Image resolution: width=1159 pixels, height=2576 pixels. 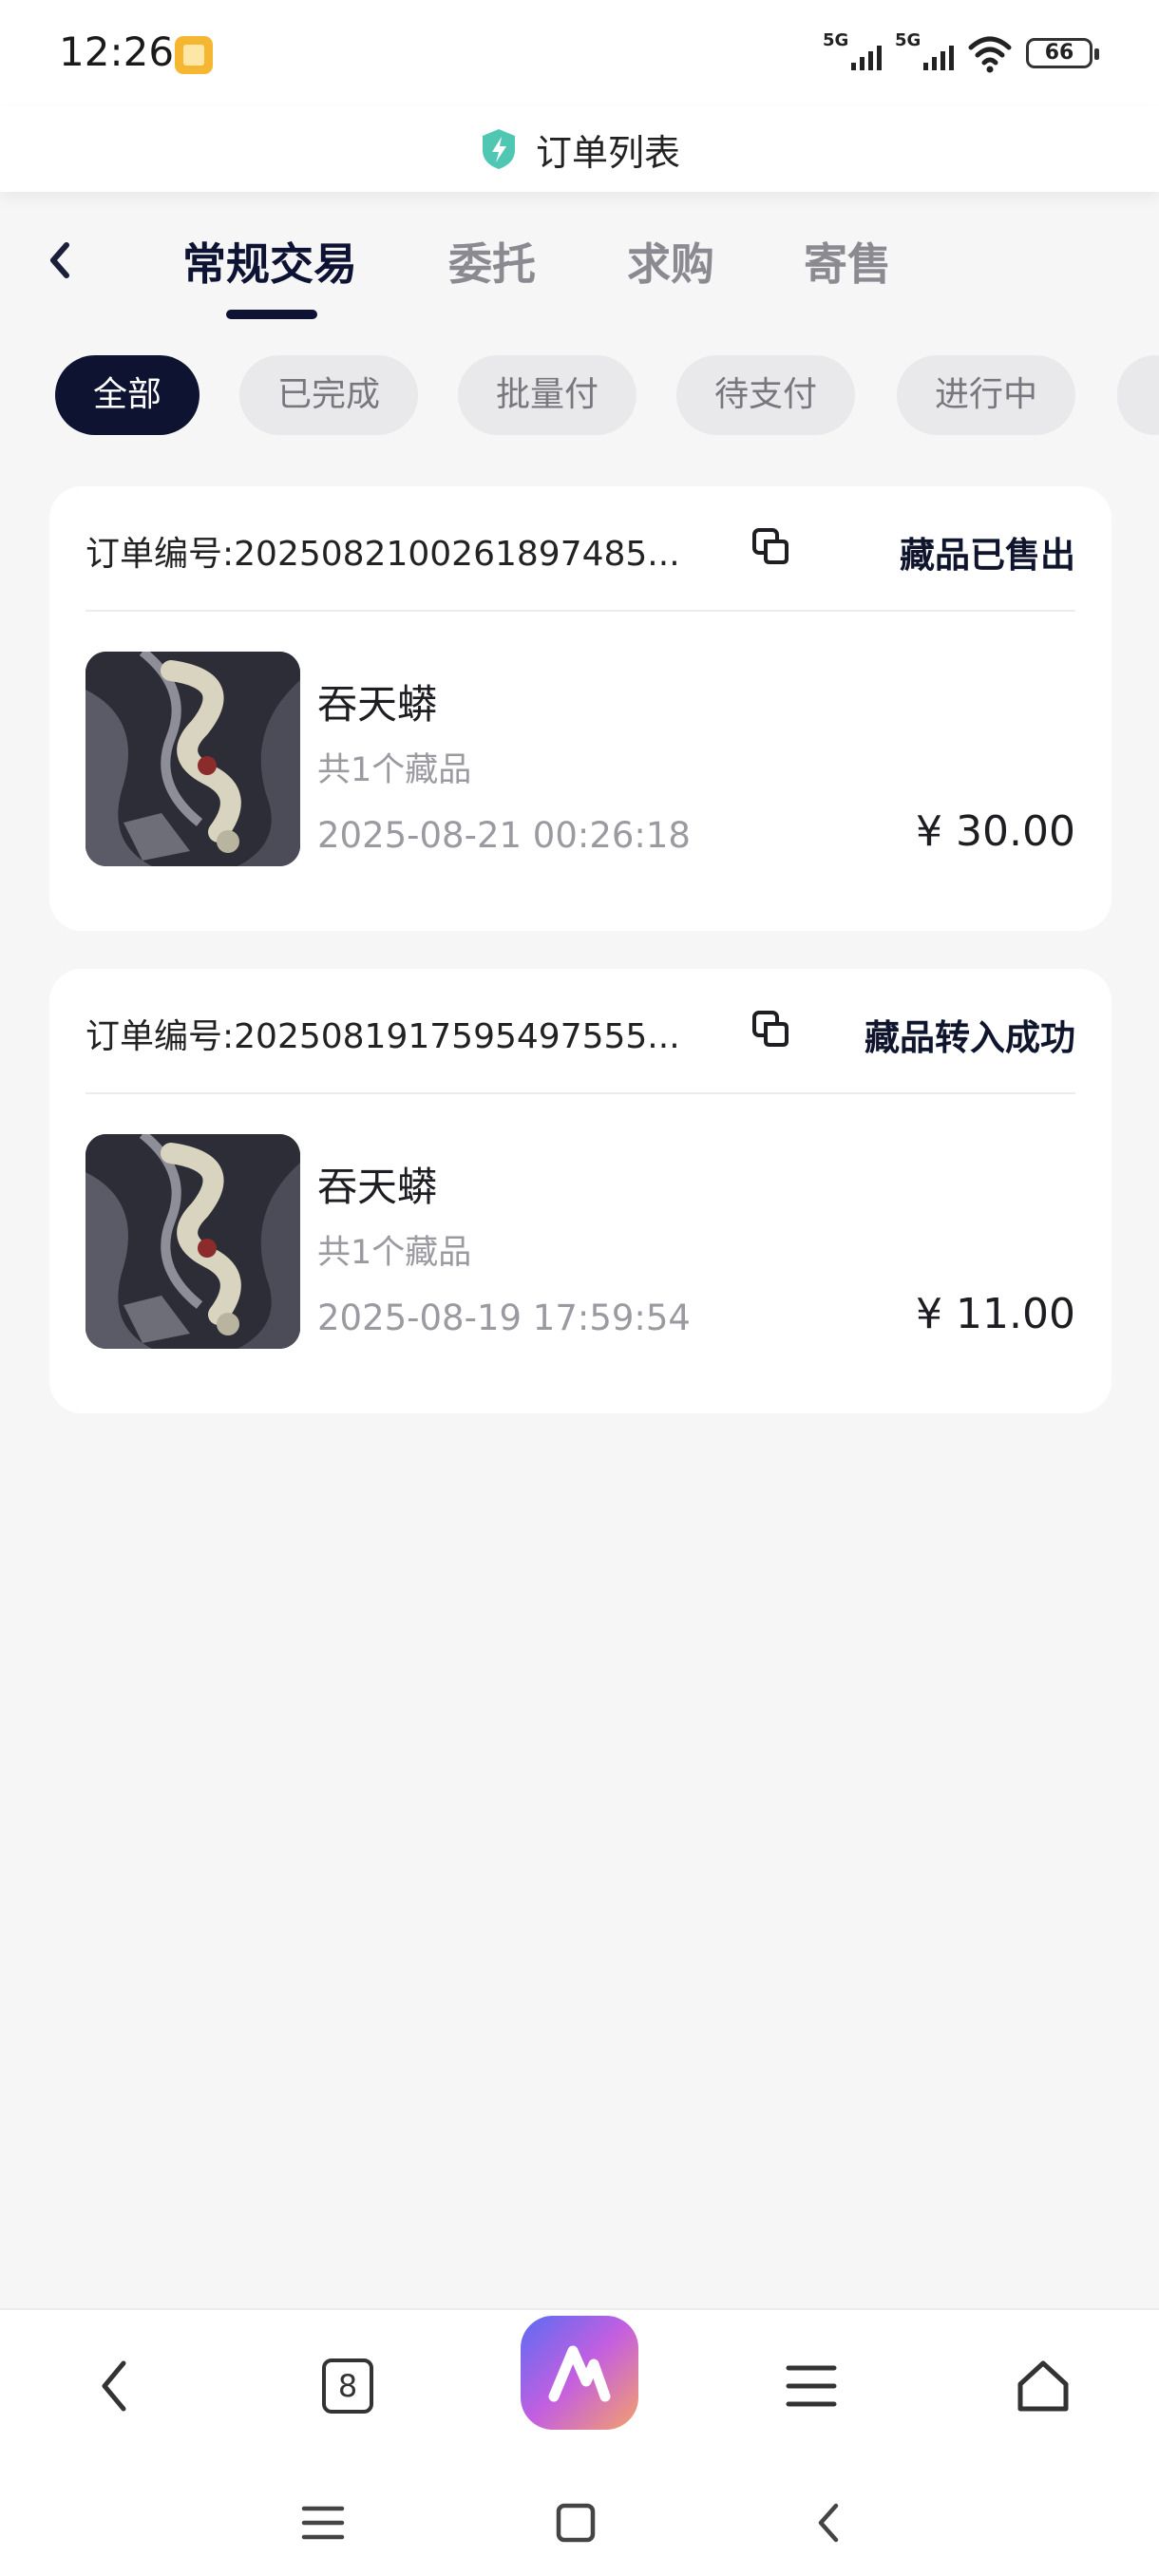 I want to click on home-button, so click(x=575, y=2522).